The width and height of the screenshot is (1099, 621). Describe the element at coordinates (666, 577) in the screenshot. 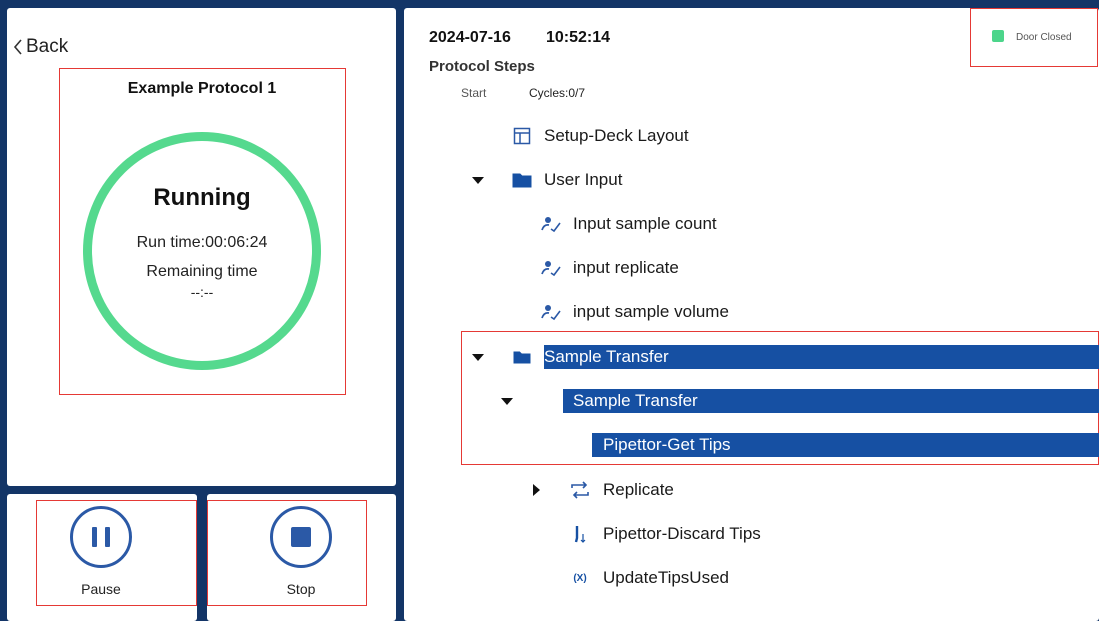

I see `step-label: UpdateTipsUsed` at that location.